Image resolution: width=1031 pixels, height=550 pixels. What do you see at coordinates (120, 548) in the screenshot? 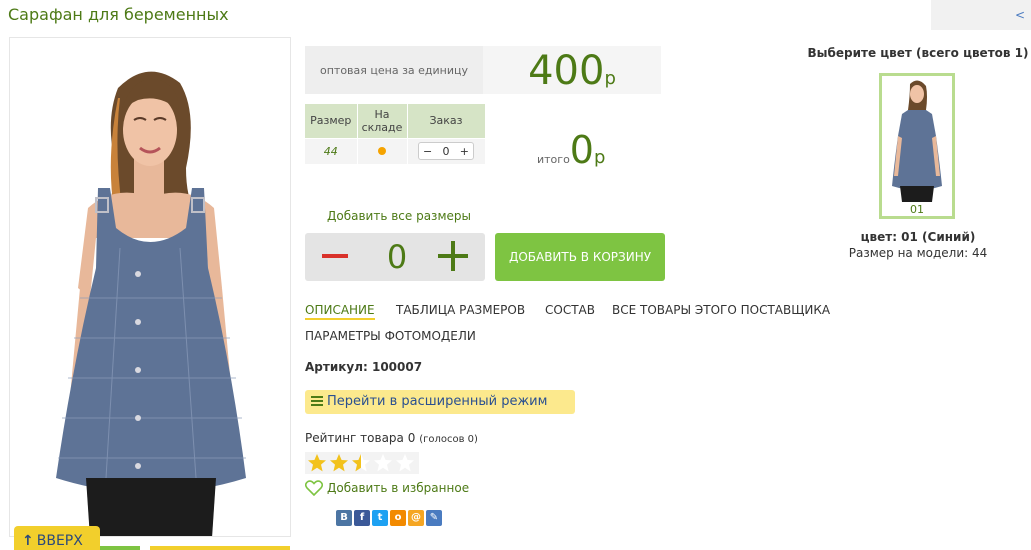
I see `bottom-green-bar` at bounding box center [120, 548].